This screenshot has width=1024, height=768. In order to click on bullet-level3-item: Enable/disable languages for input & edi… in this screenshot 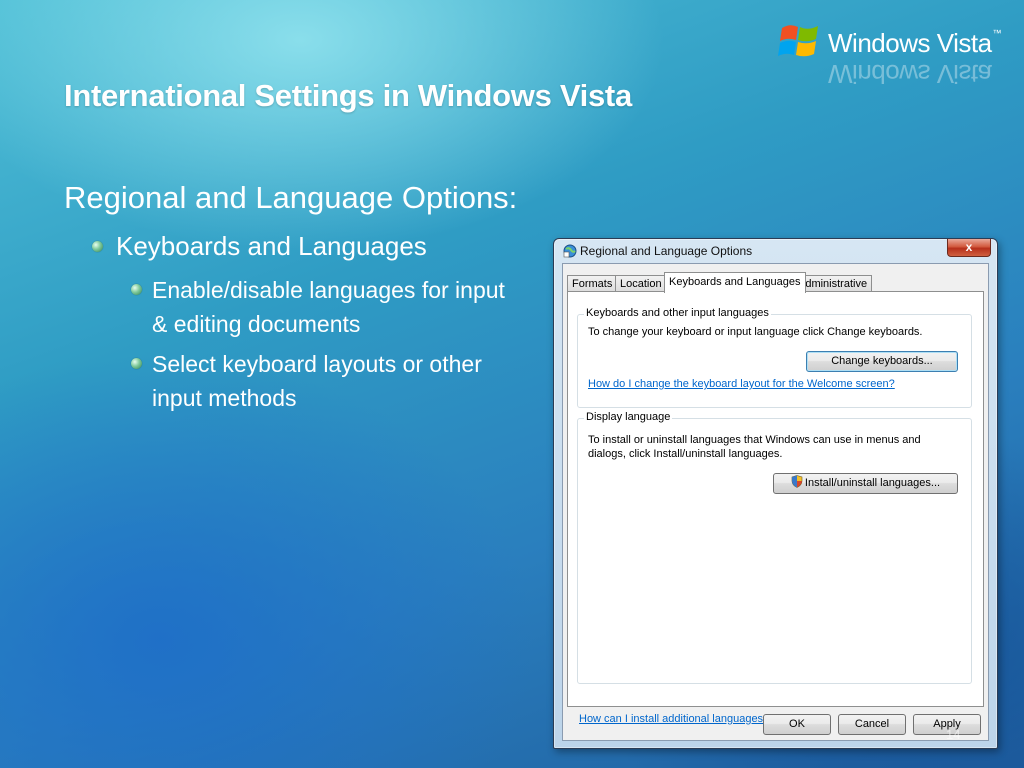, I will do `click(328, 307)`.